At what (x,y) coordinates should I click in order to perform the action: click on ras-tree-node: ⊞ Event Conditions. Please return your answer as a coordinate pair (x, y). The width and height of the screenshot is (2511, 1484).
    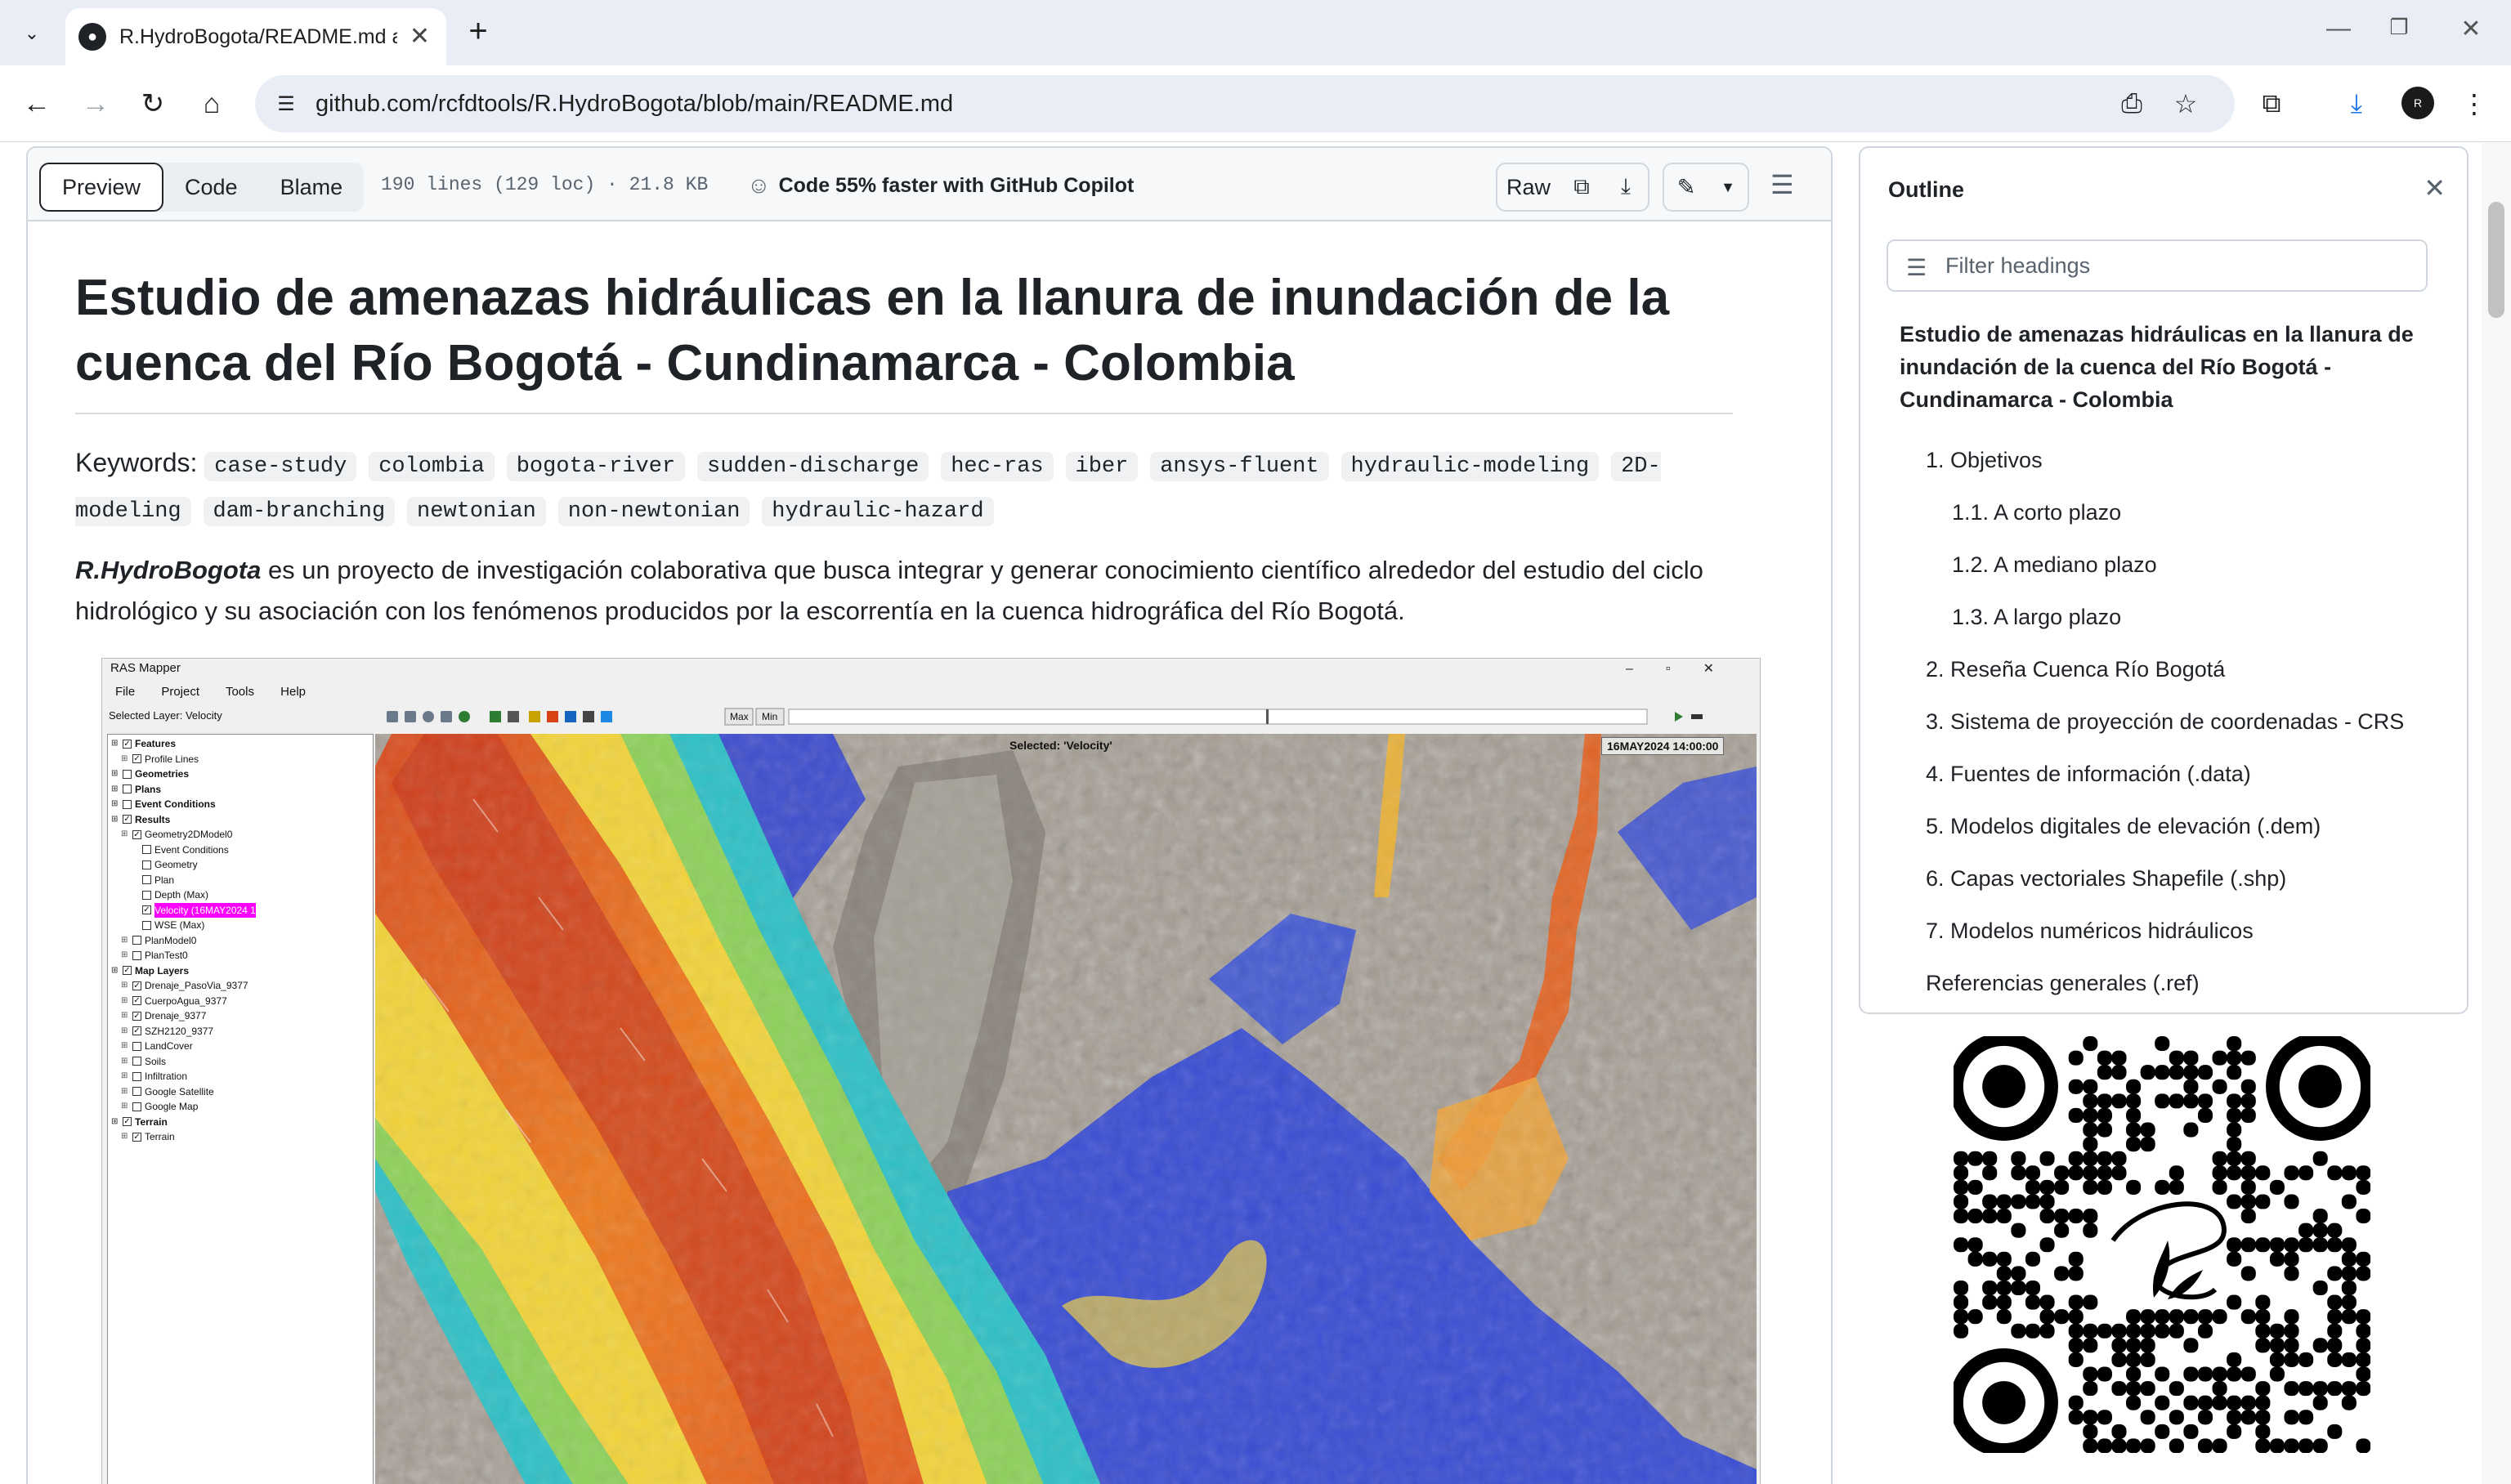
    Looking at the image, I should click on (240, 804).